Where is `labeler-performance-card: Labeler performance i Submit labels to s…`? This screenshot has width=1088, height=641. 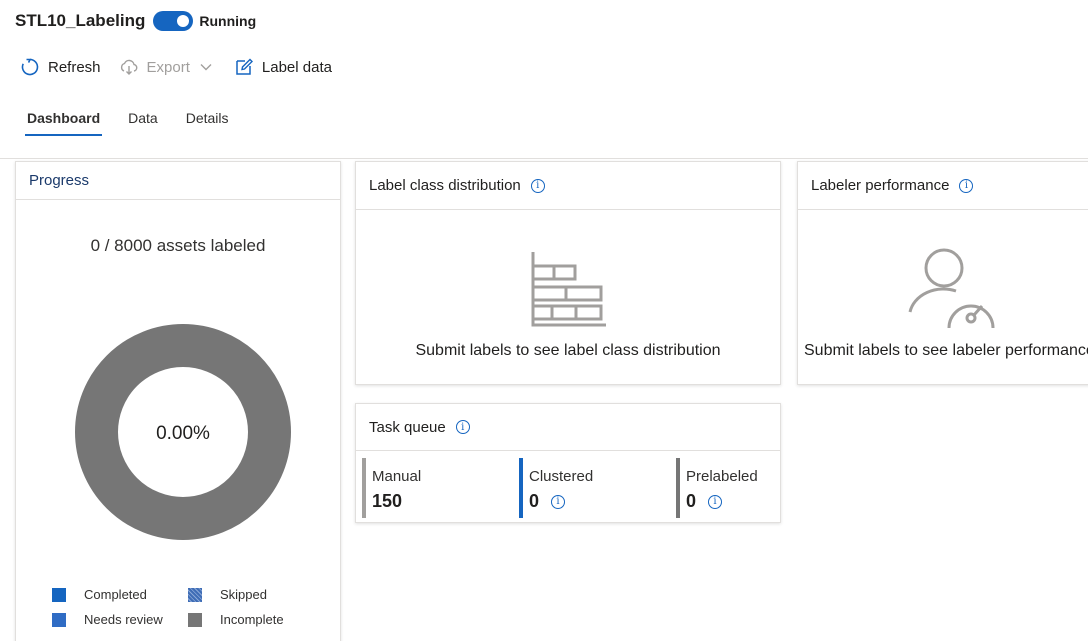
labeler-performance-card: Labeler performance i Submit labels to s… is located at coordinates (942, 273).